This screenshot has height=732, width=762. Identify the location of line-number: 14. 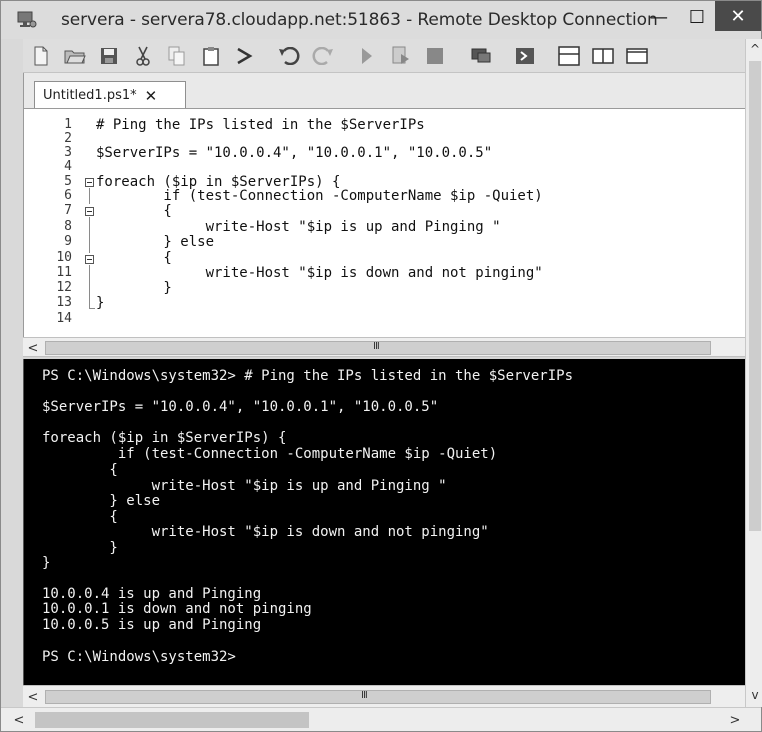
(64, 318).